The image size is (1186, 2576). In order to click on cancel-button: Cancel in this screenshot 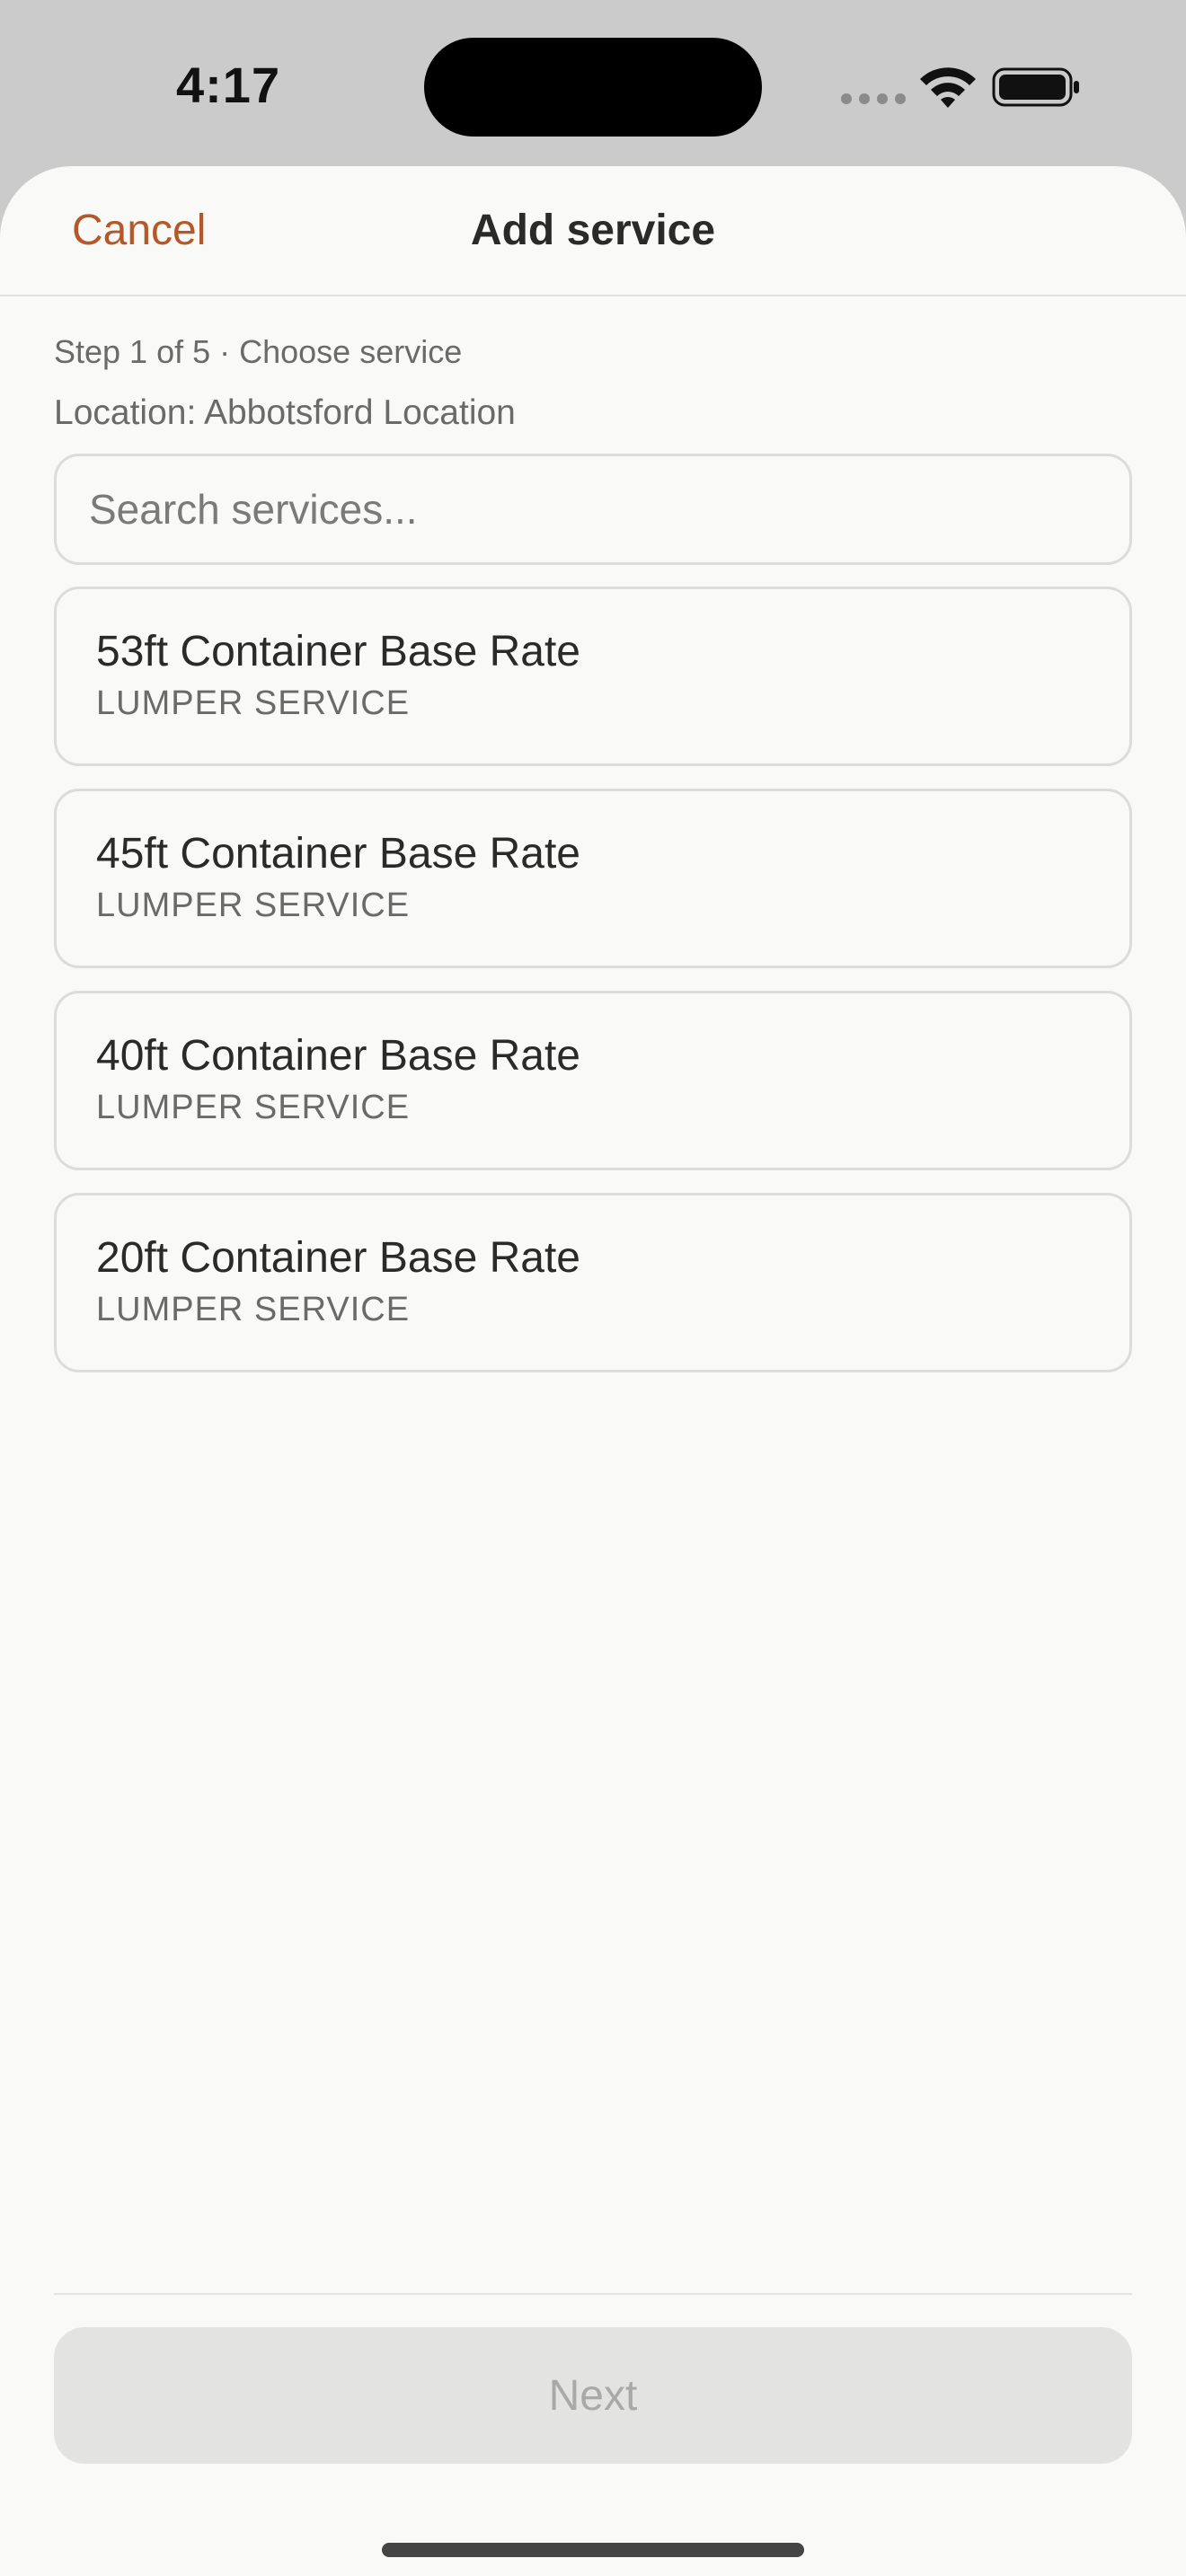, I will do `click(139, 230)`.